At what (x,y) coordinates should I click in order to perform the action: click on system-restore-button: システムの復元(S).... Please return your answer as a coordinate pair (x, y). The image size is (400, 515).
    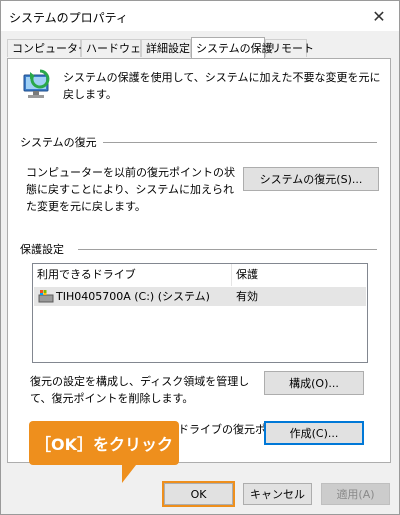
    Looking at the image, I should click on (311, 179).